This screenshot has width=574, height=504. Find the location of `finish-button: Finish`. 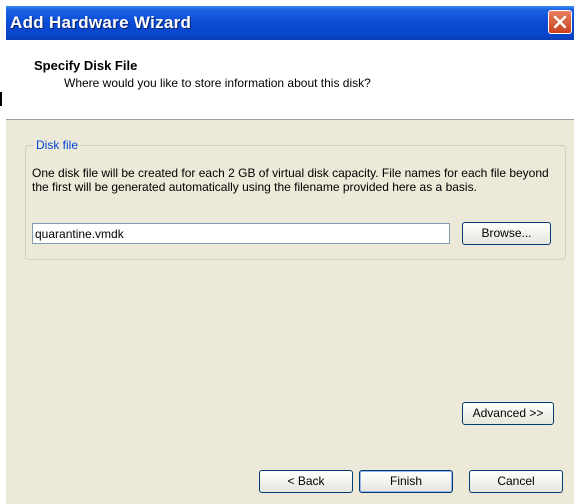

finish-button: Finish is located at coordinates (406, 481).